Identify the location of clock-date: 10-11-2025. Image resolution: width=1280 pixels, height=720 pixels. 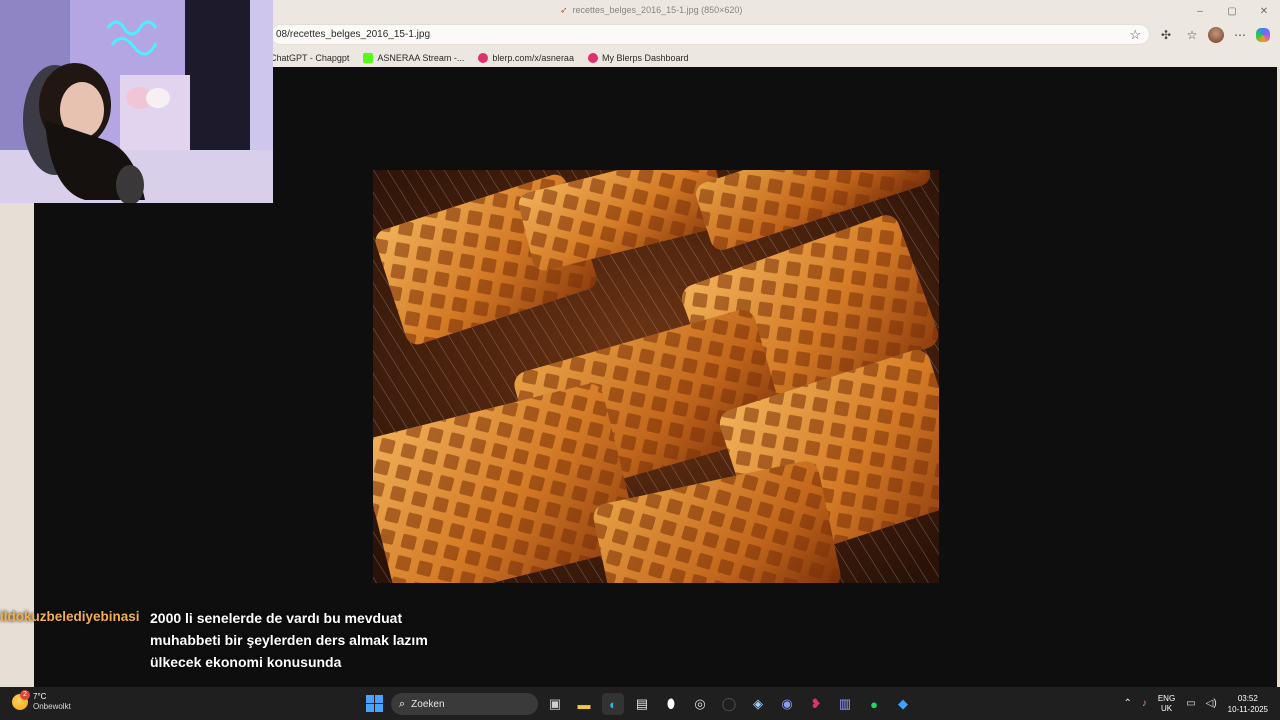
(1247, 709).